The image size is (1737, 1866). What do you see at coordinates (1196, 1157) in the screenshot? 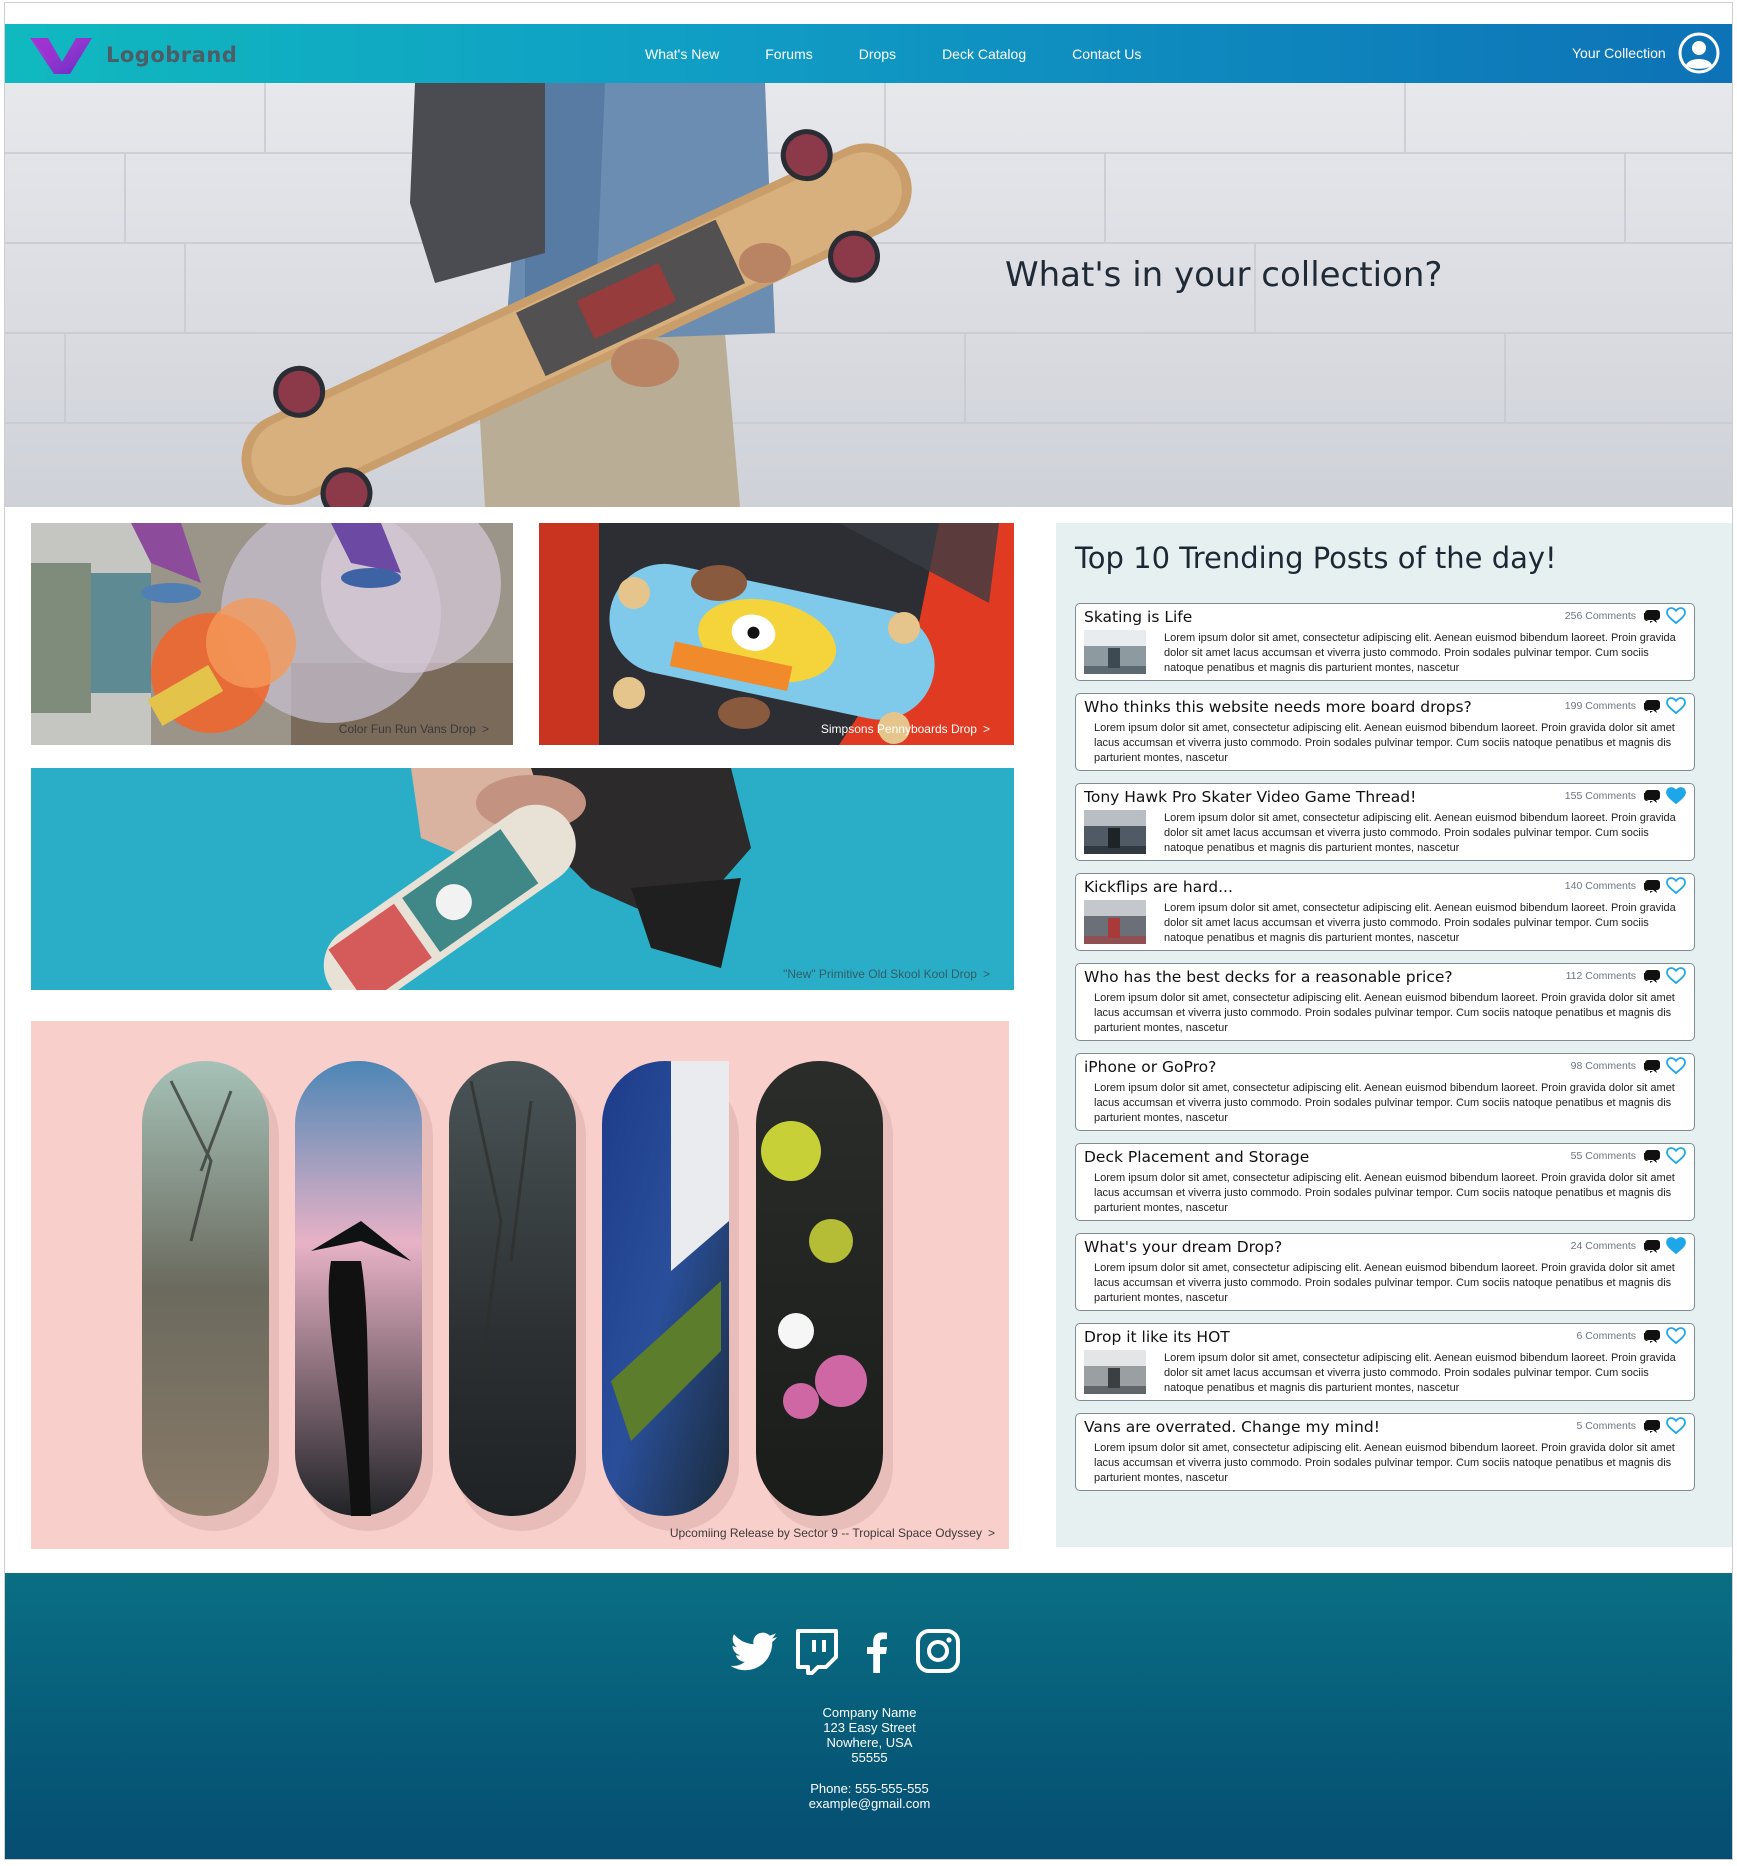
I see `post-title: Deck Placement and Storage` at bounding box center [1196, 1157].